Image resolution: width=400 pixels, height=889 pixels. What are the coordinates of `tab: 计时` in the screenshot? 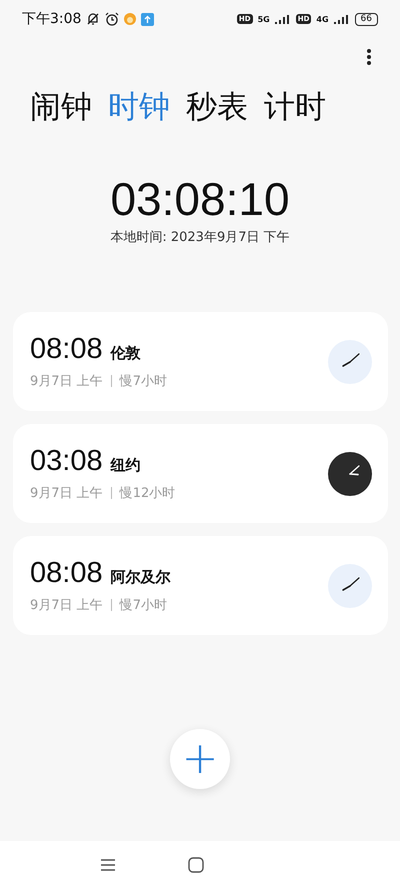 It's located at (295, 107).